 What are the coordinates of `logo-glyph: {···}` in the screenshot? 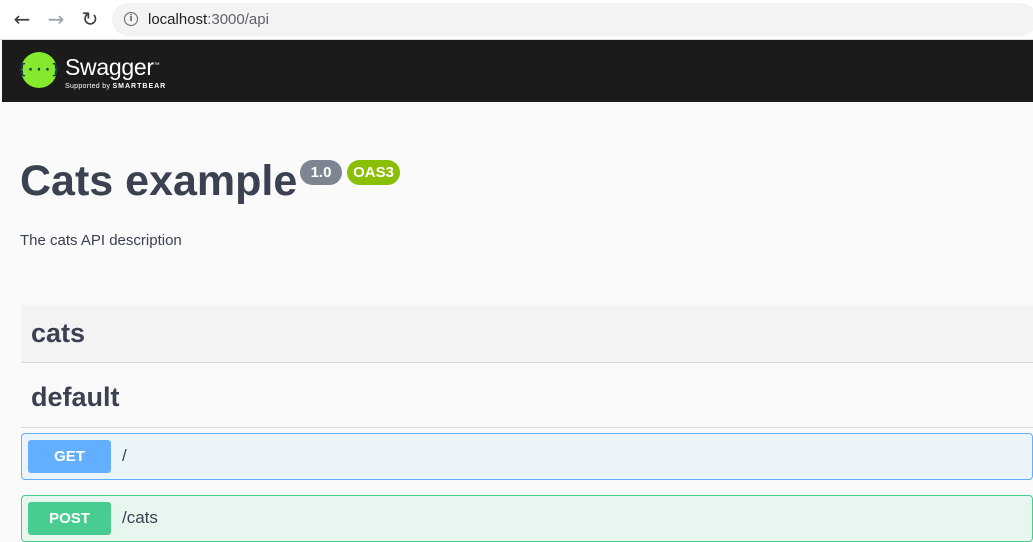 It's located at (39, 70).